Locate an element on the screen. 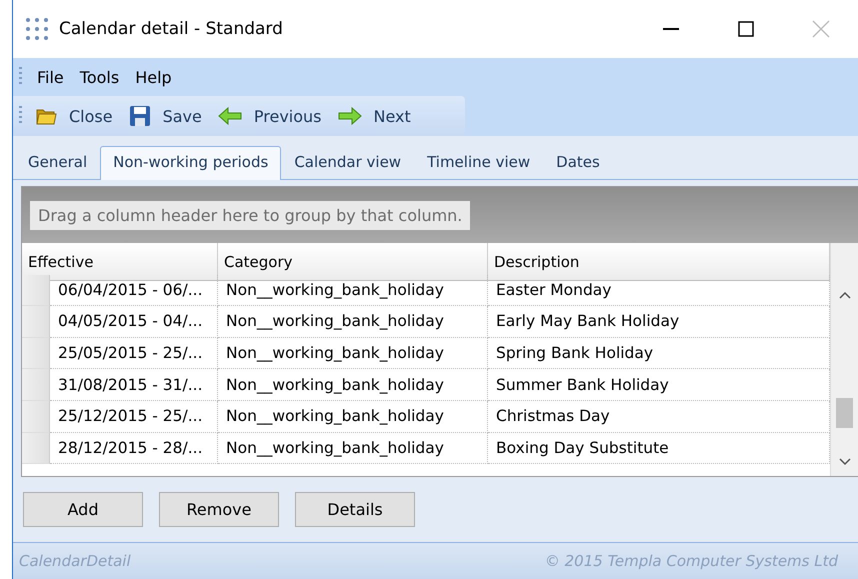 The width and height of the screenshot is (858, 579). close-icon is located at coordinates (821, 29).